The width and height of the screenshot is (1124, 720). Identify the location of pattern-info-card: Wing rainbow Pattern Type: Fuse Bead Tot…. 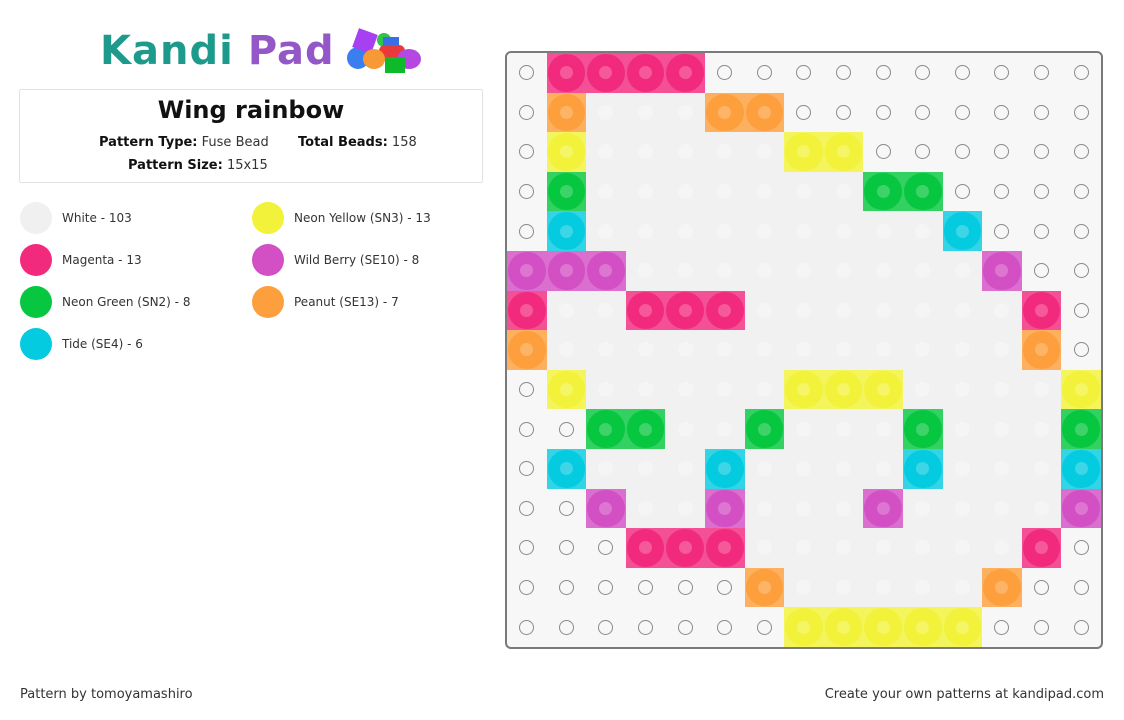
(251, 136).